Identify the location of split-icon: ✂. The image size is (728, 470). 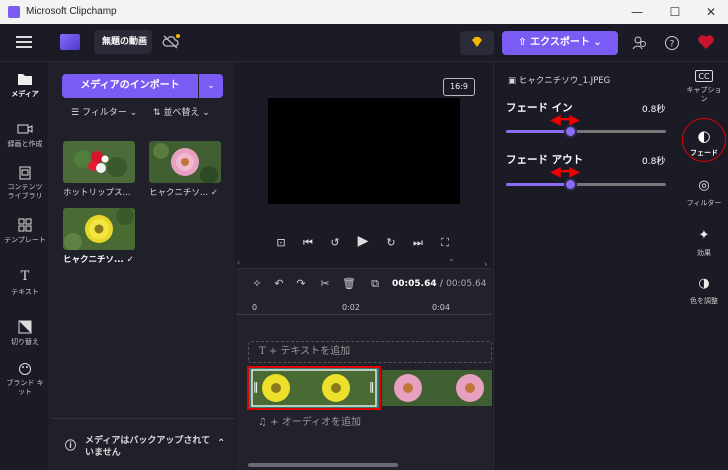
(325, 283).